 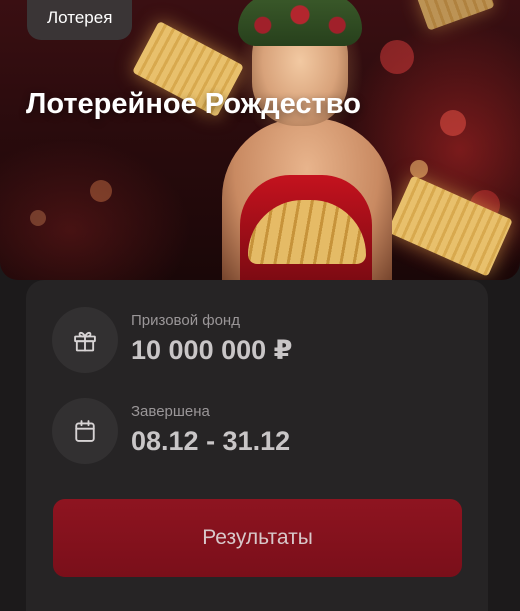 What do you see at coordinates (85, 340) in the screenshot?
I see `gift-icon` at bounding box center [85, 340].